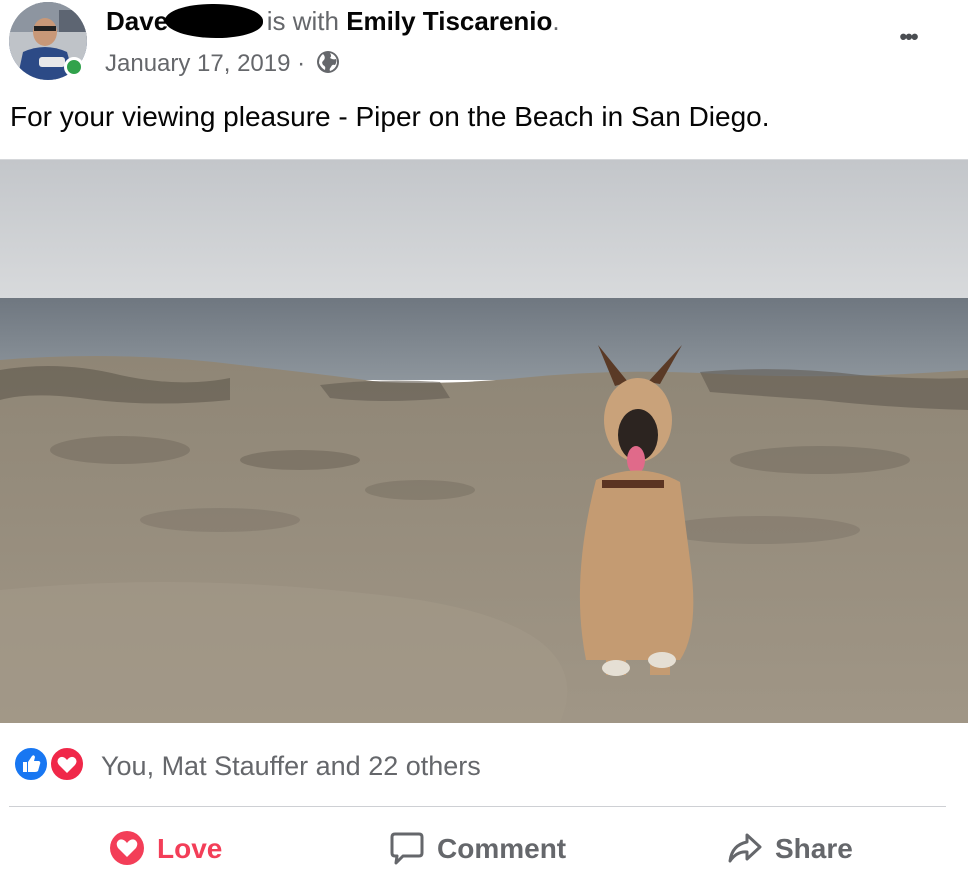  I want to click on online-status-dot, so click(74, 67).